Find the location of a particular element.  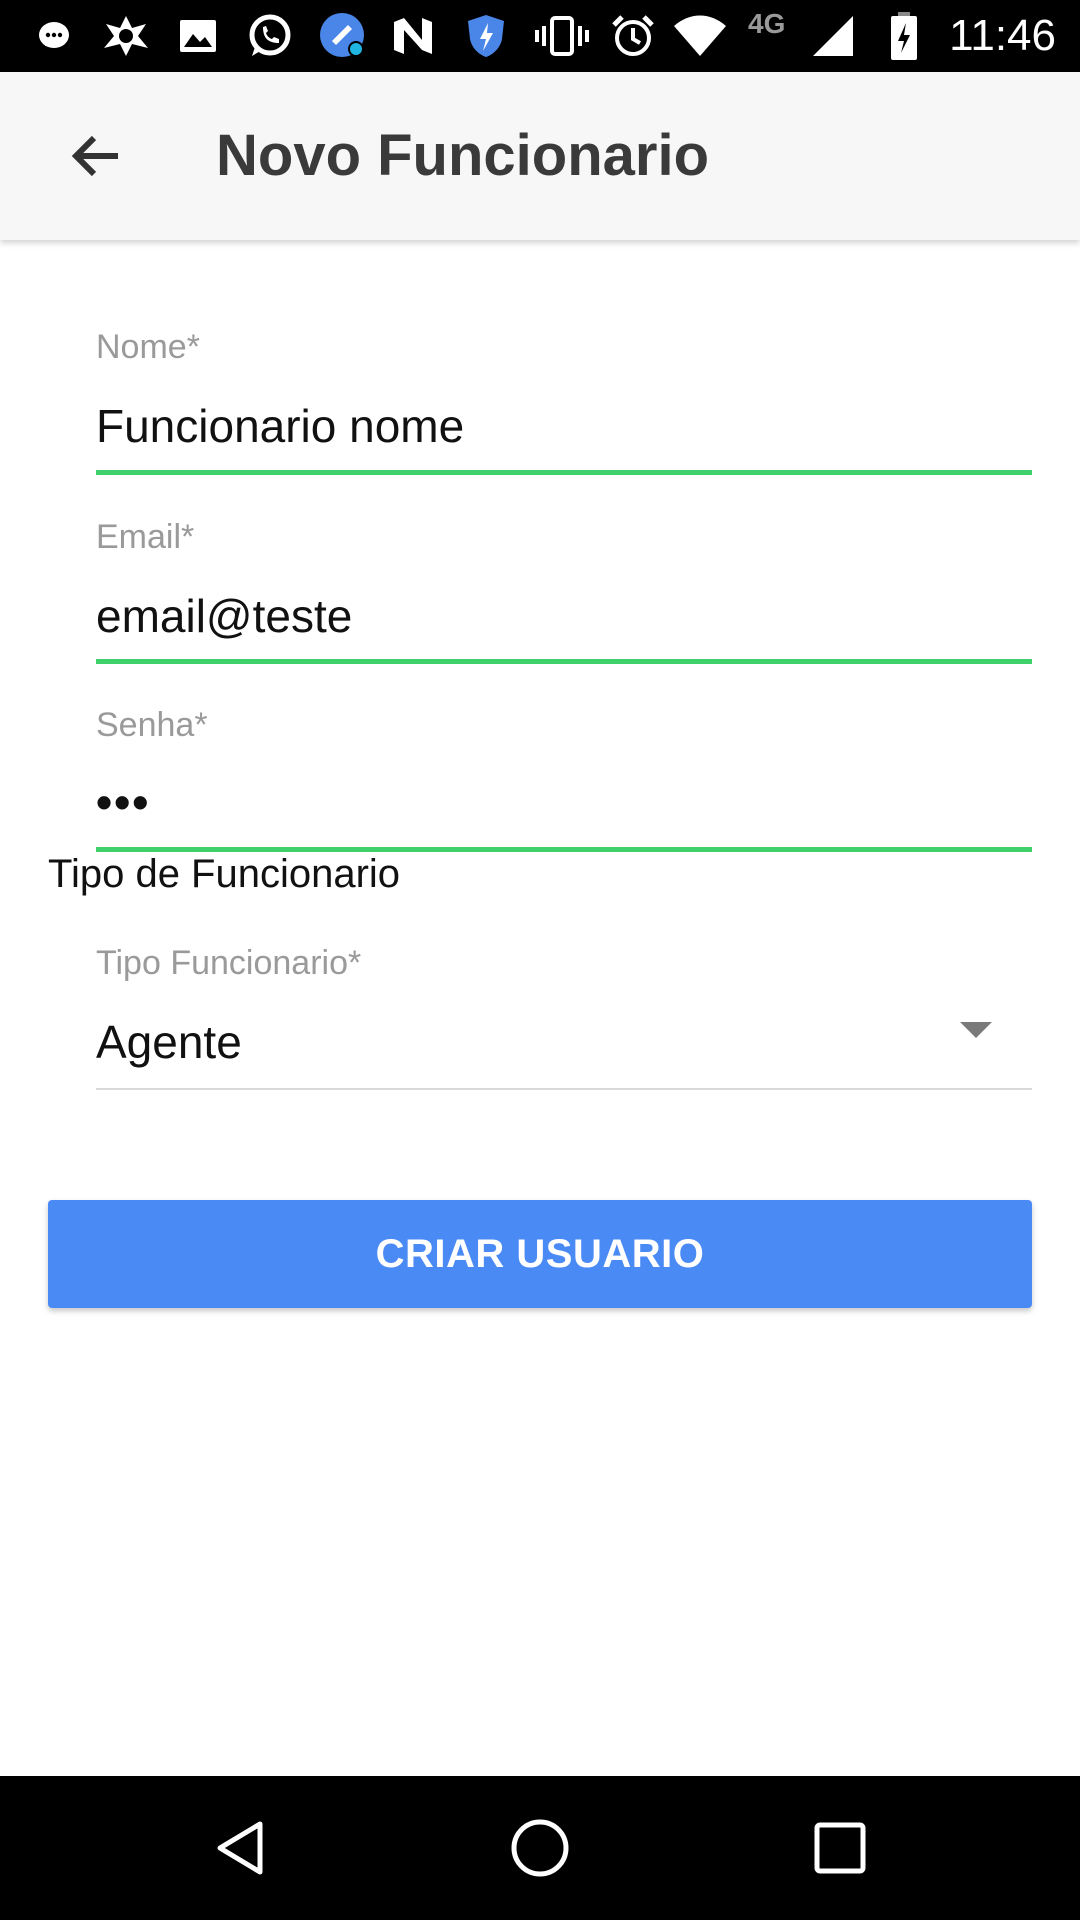

employee-type-value: Agente is located at coordinates (169, 1042).